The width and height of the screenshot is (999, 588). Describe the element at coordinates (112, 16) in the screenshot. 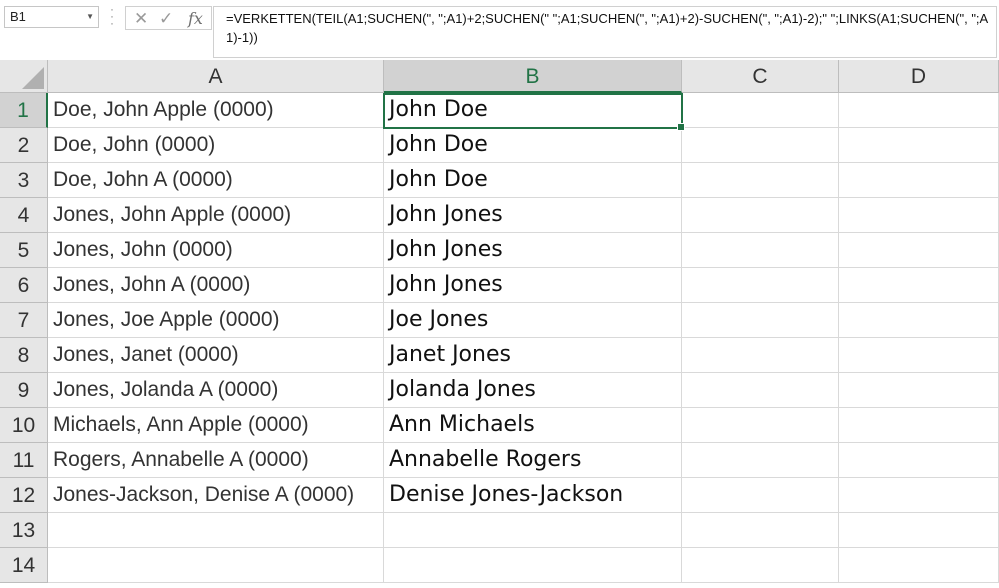

I see `drag-handle-icon: · · ·` at that location.